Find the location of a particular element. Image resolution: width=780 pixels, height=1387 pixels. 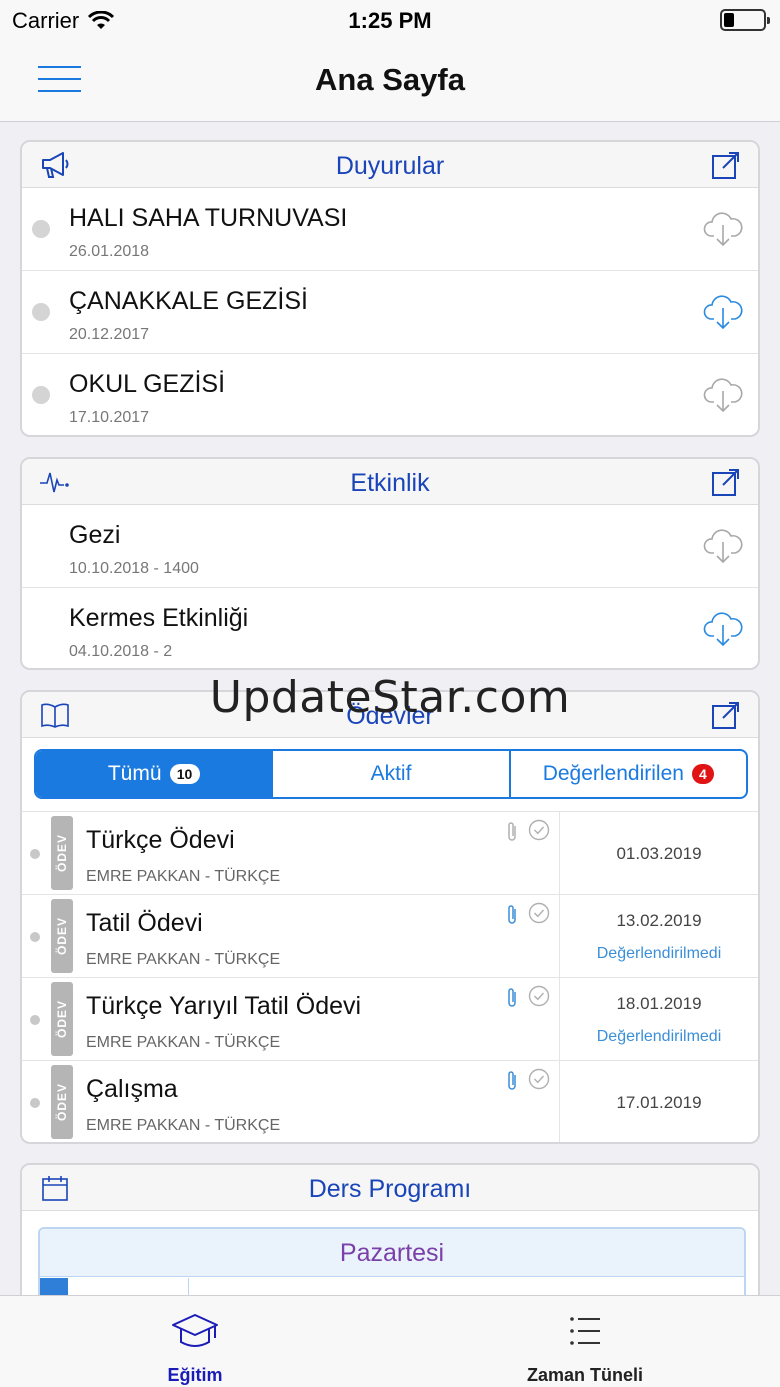

navigation-bar: Ana Sayfa is located at coordinates (390, 81).